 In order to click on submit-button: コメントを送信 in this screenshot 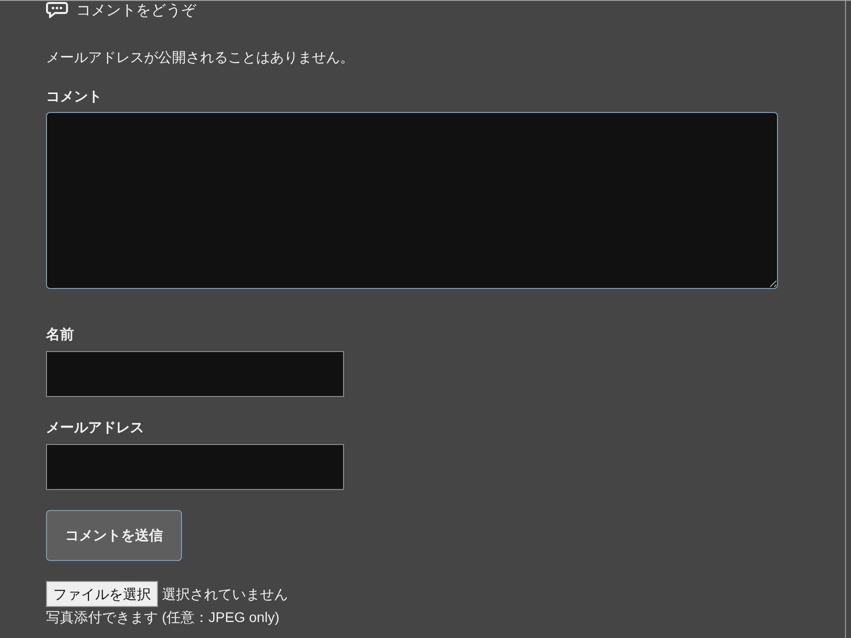, I will do `click(114, 535)`.